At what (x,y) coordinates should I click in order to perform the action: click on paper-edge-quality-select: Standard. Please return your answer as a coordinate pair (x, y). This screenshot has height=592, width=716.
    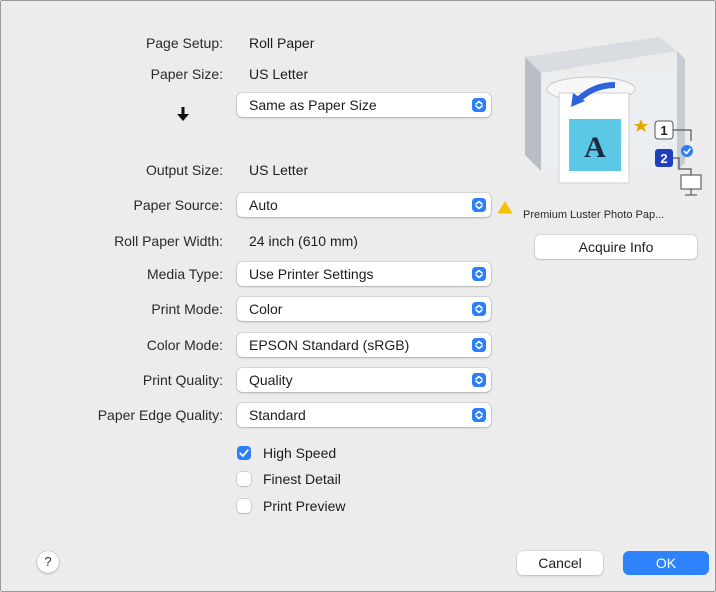
    Looking at the image, I should click on (364, 415).